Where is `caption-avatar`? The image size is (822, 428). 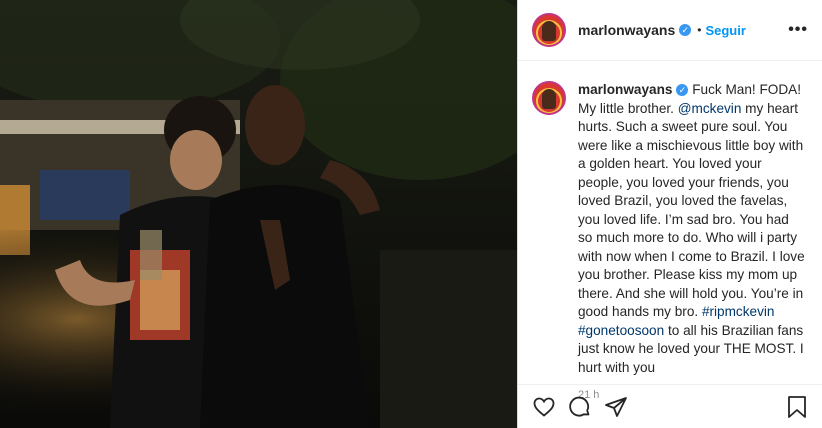
caption-avatar is located at coordinates (549, 98).